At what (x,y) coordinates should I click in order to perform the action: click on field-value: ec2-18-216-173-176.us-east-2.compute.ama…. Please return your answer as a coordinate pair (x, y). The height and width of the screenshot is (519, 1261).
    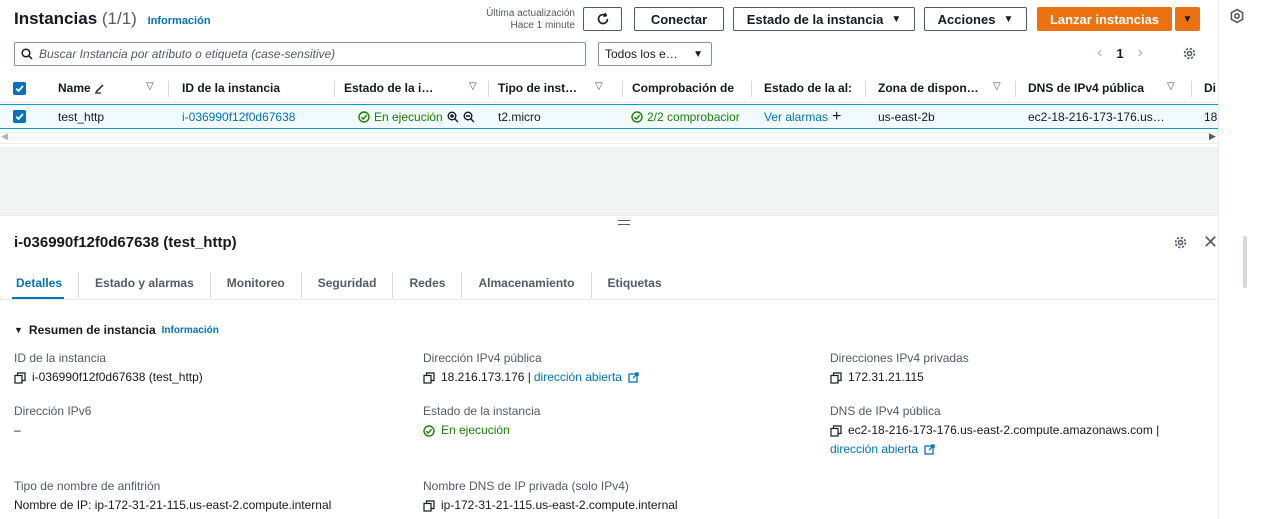
    Looking at the image, I should click on (994, 430).